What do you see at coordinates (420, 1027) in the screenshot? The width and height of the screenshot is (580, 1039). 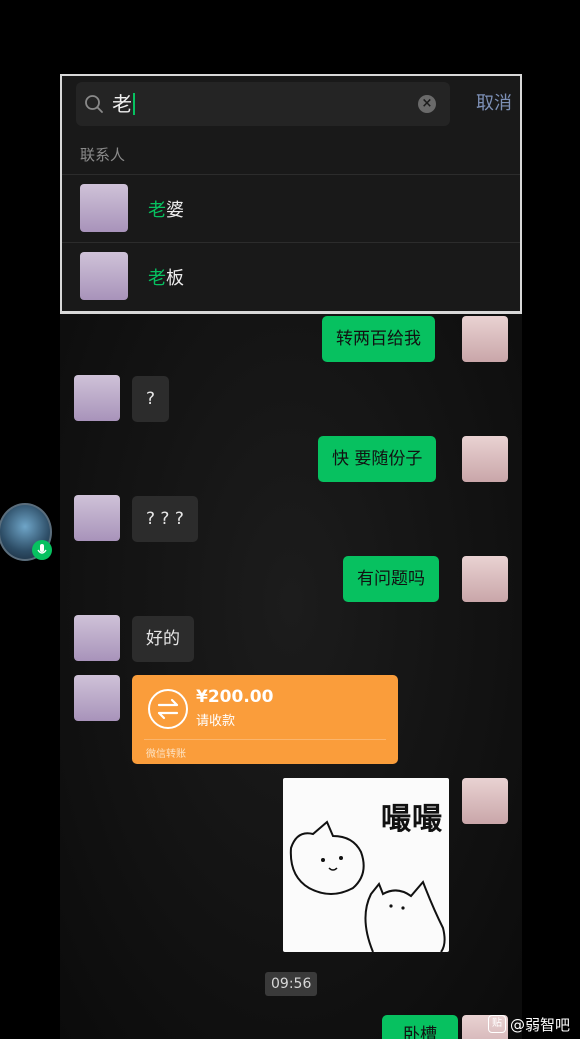 I see `outgoing-message-bubble: 卧槽` at bounding box center [420, 1027].